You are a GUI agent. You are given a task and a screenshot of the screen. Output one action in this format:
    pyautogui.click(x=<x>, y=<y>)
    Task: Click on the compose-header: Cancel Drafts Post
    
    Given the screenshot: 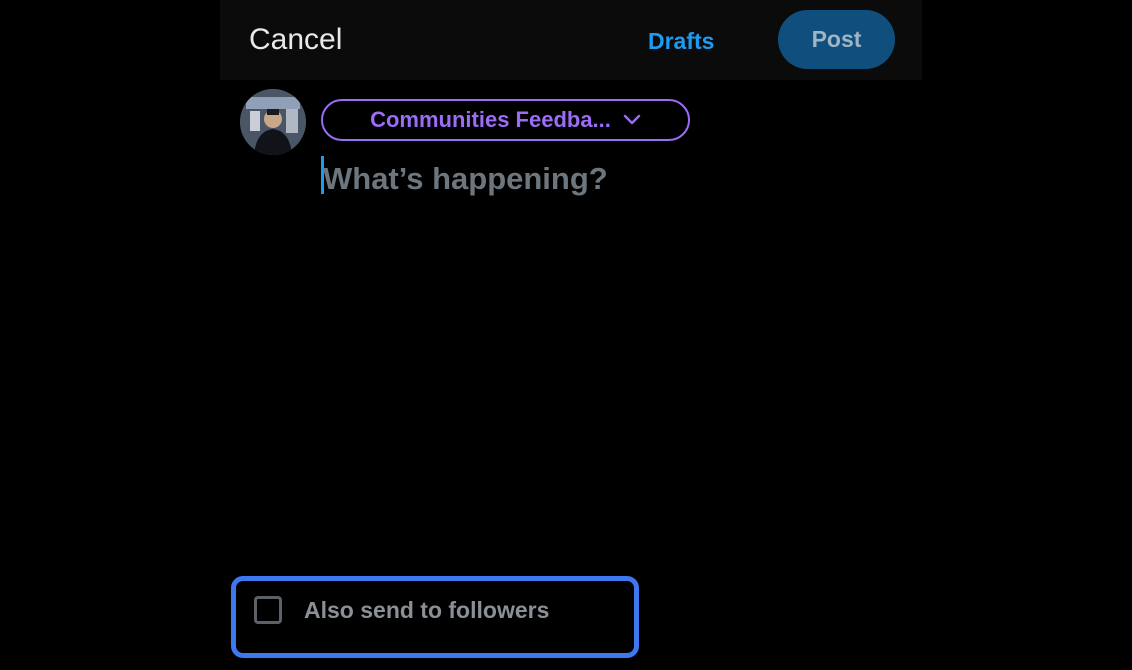 What is the action you would take?
    pyautogui.click(x=571, y=40)
    